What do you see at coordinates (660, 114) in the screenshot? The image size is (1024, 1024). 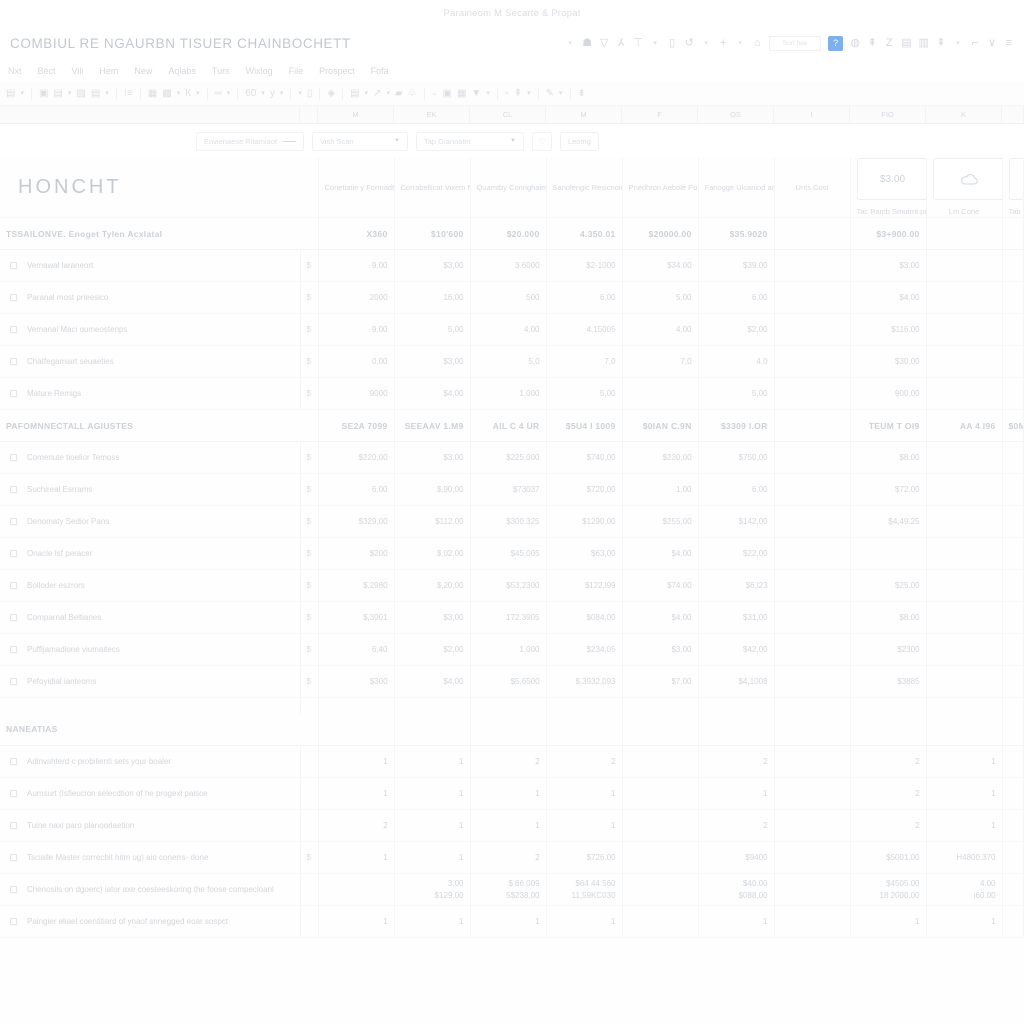 I see `column-letter-4: F` at bounding box center [660, 114].